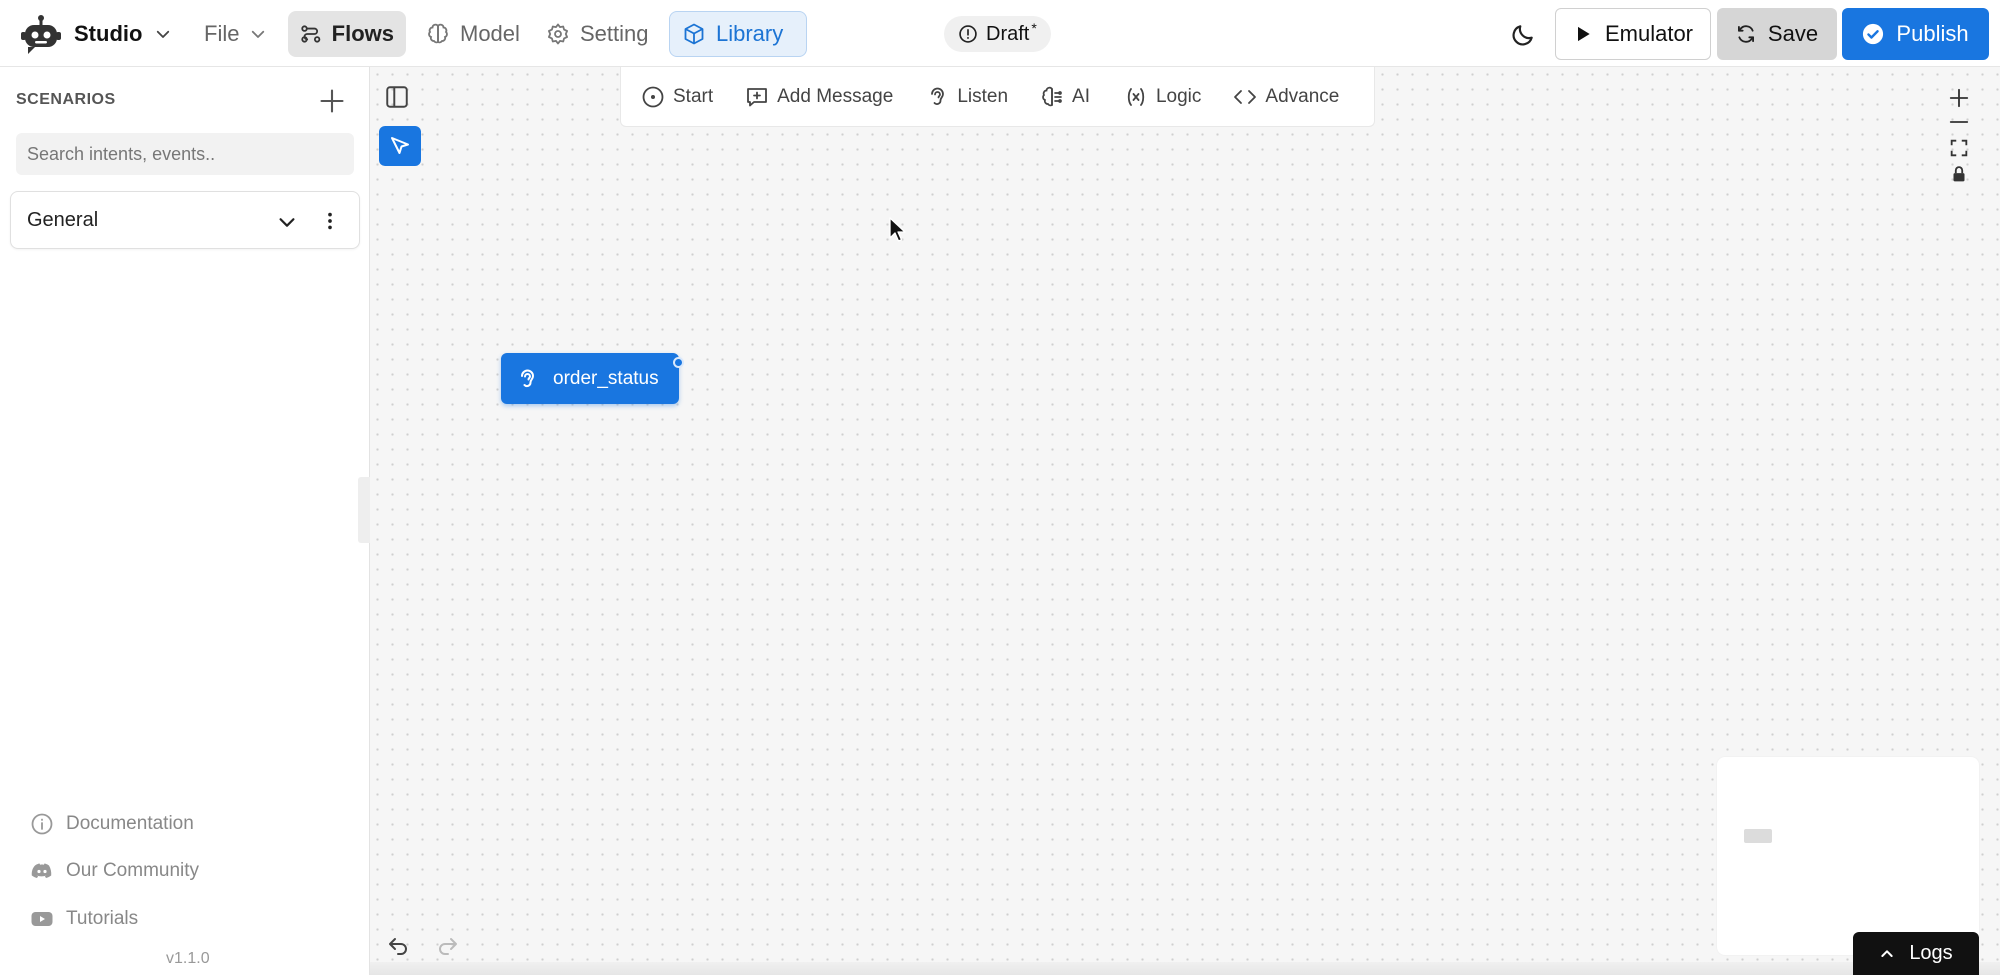 The height and width of the screenshot is (975, 2000). Describe the element at coordinates (694, 34) in the screenshot. I see `cube-icon` at that location.